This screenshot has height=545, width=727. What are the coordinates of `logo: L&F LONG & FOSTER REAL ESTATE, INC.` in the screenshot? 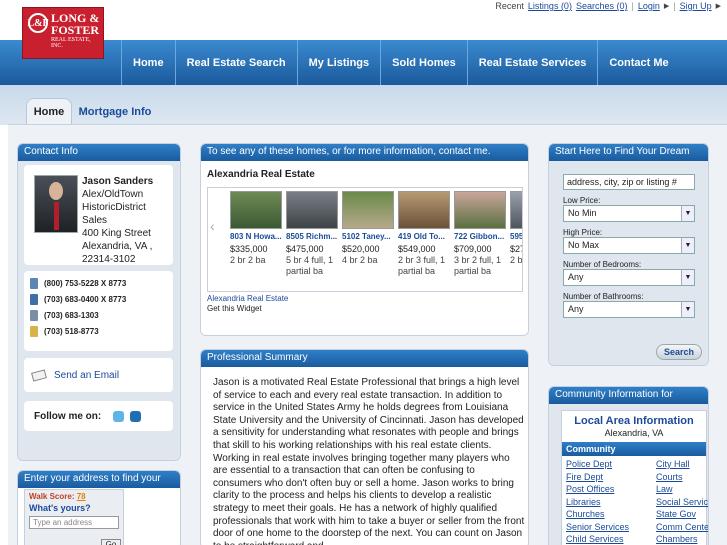 It's located at (63, 33).